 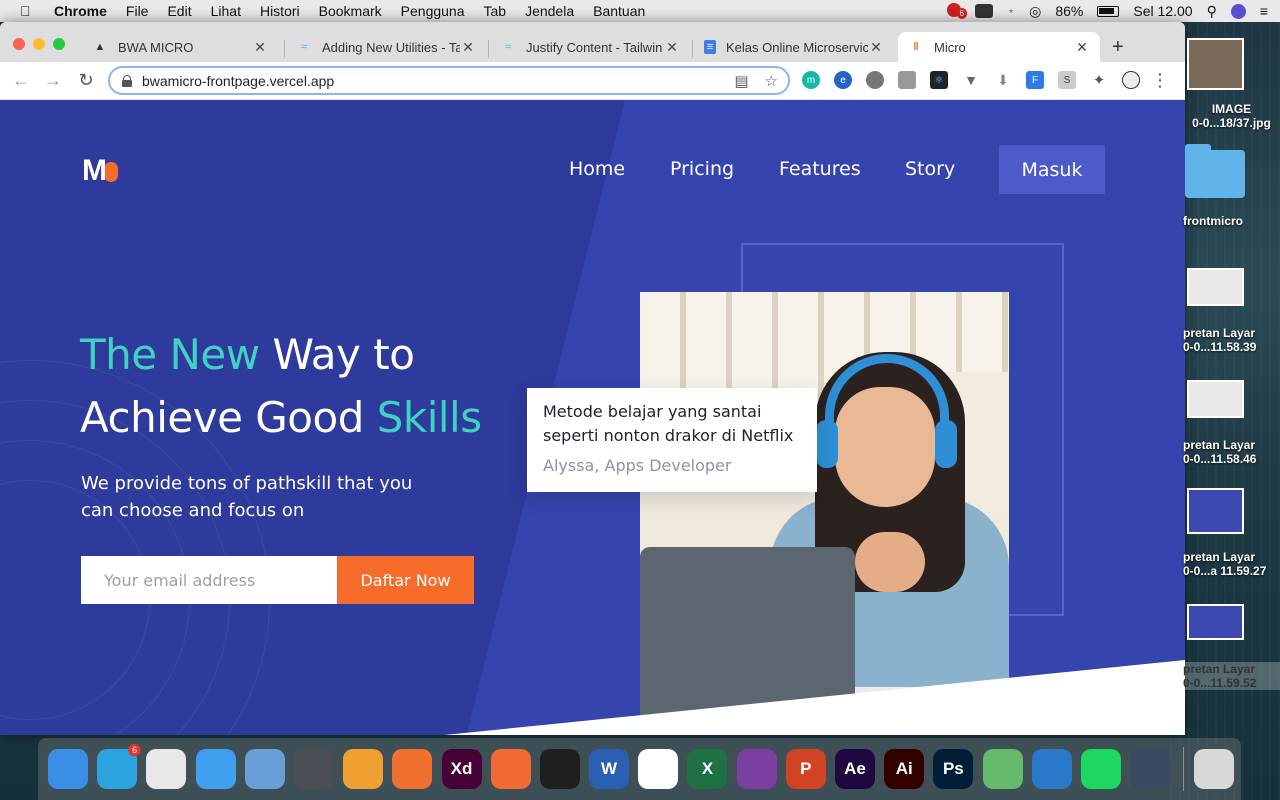 What do you see at coordinates (433, 11) in the screenshot?
I see `menu-profile: Pengguna` at bounding box center [433, 11].